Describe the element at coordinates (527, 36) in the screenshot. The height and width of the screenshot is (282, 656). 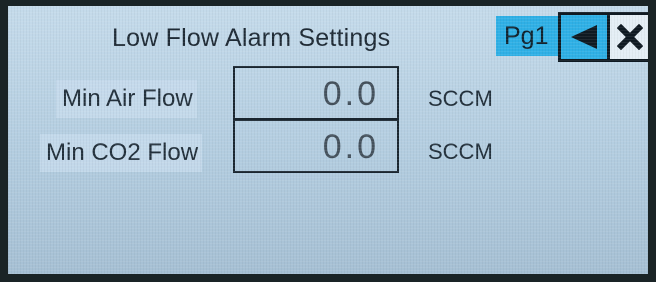
I see `page-indicator: Pg1` at that location.